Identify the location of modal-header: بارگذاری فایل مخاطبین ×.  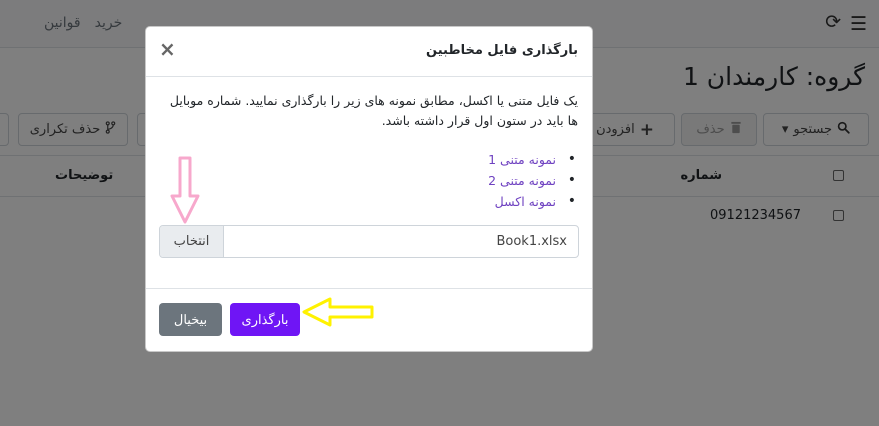
(369, 52).